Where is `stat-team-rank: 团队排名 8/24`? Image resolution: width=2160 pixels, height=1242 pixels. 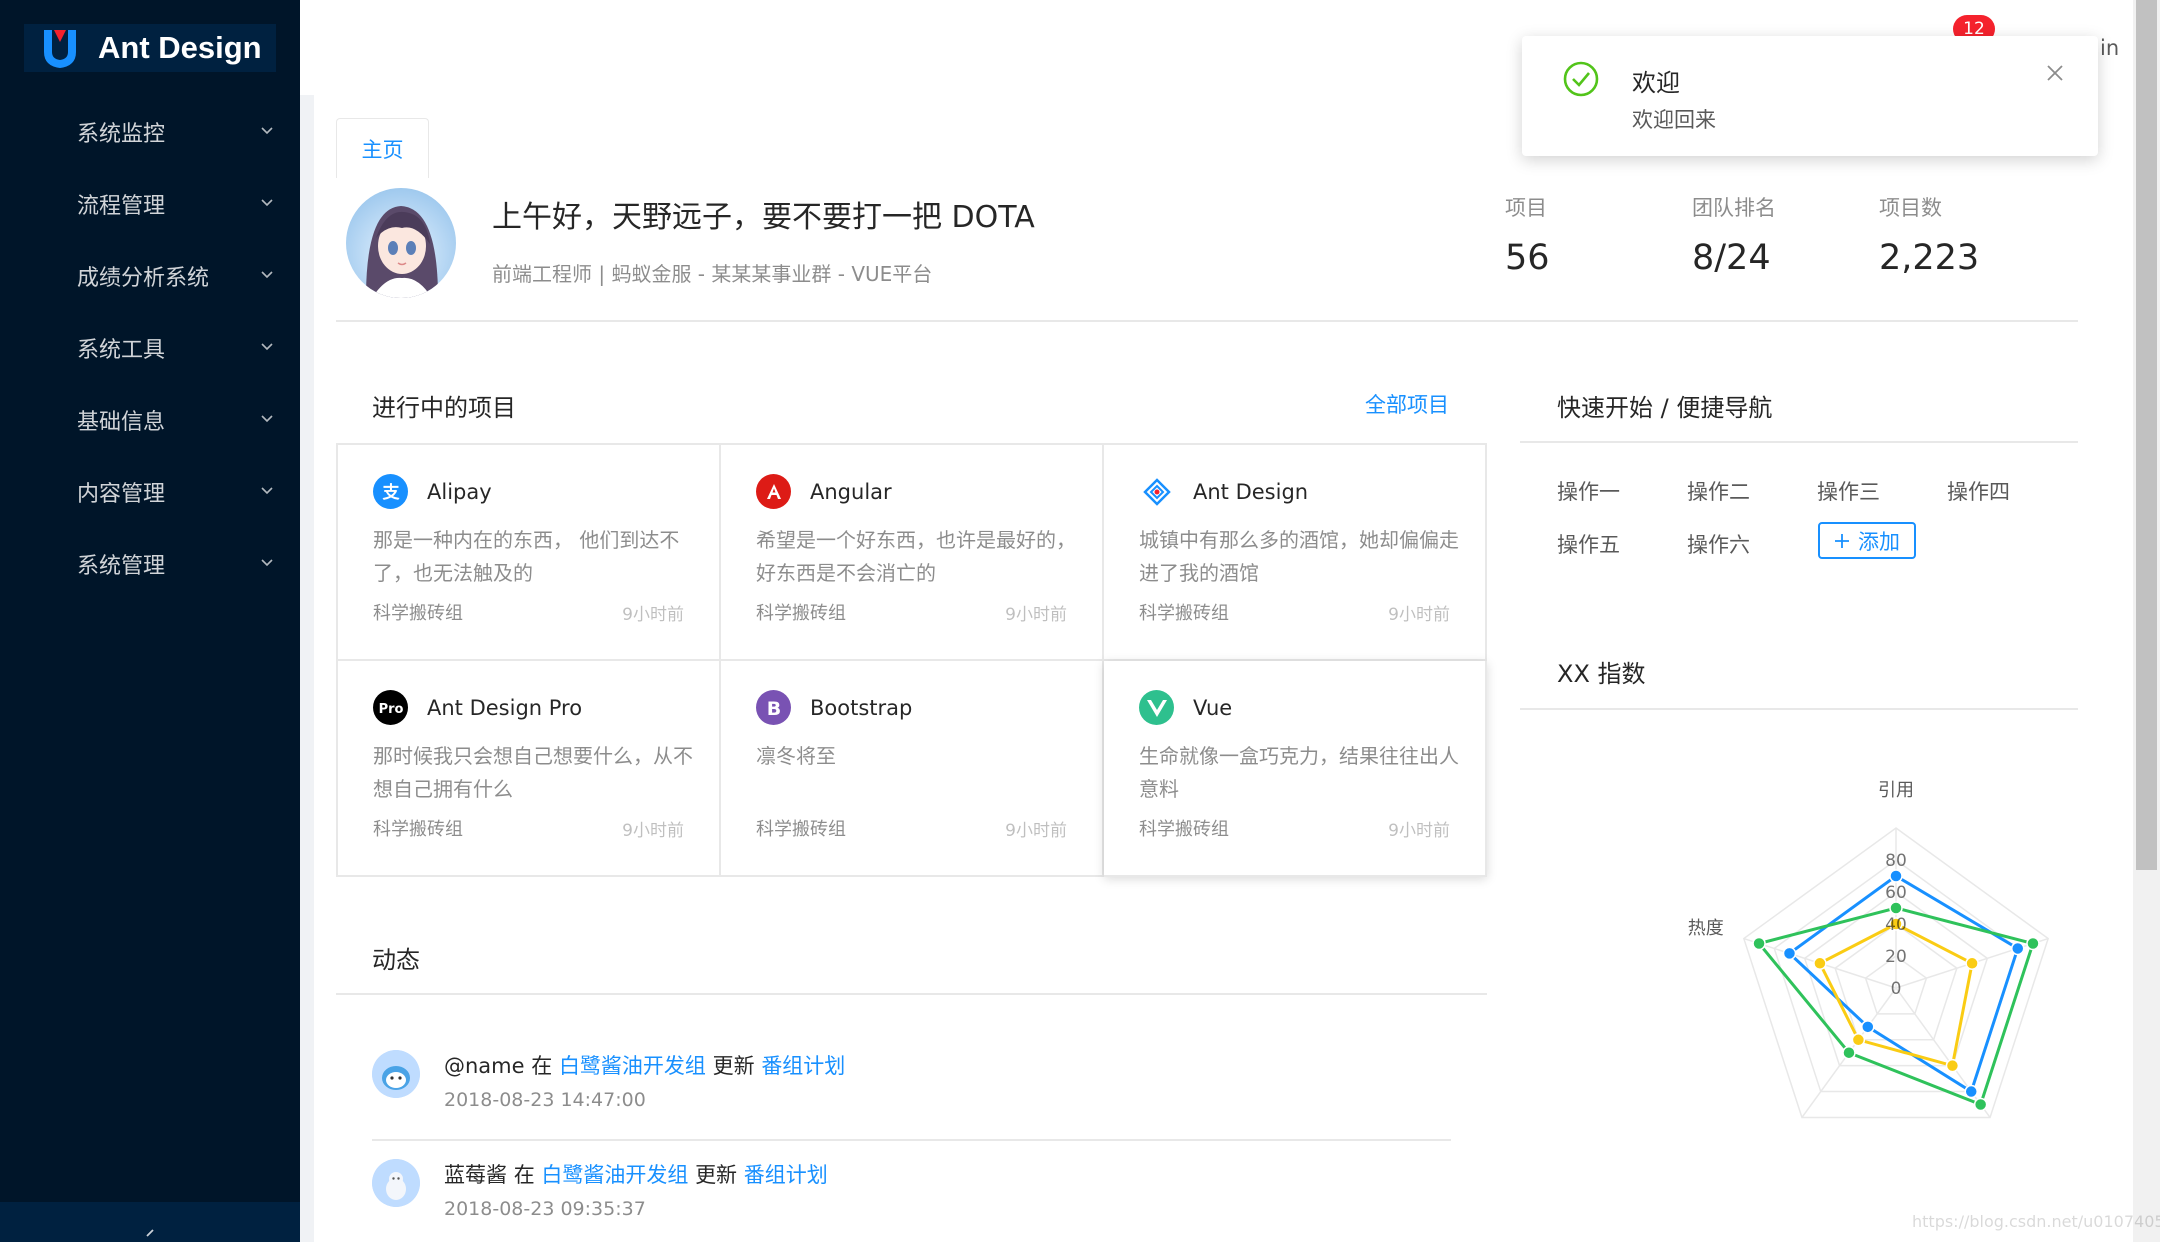 stat-team-rank: 团队排名 8/24 is located at coordinates (1734, 235).